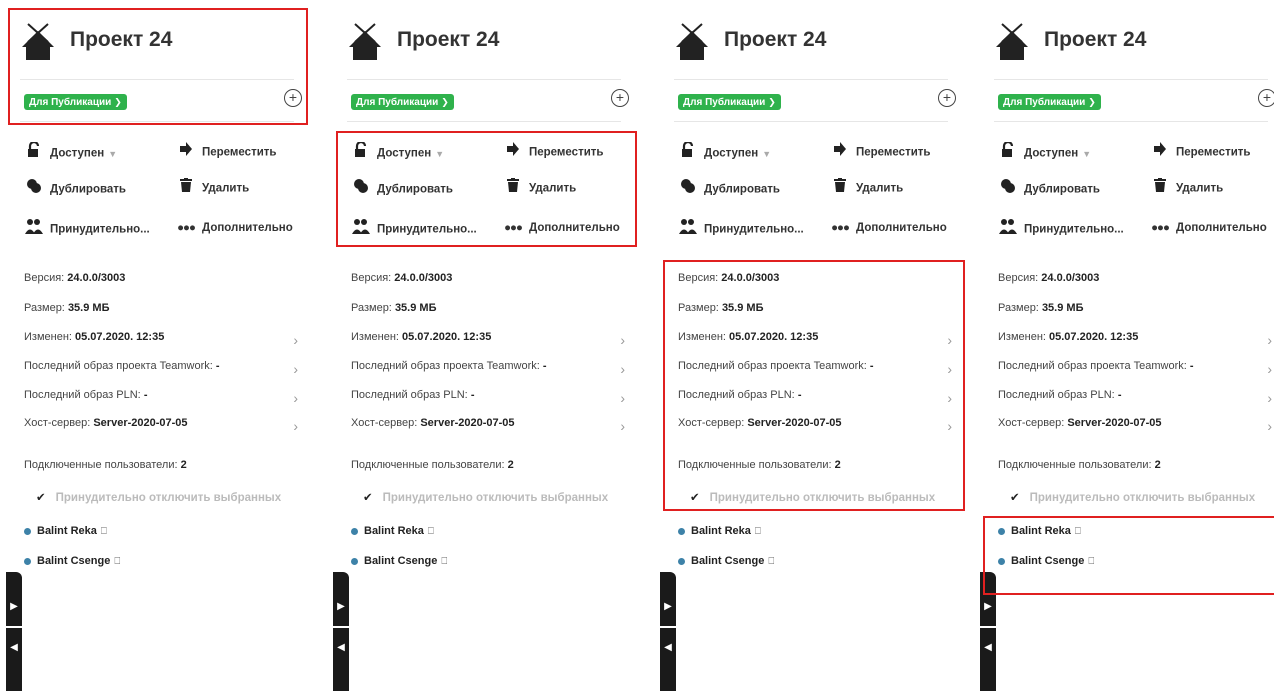 The width and height of the screenshot is (1274, 691). What do you see at coordinates (88, 189) in the screenshot?
I see `duplicate-label: Дублировать` at bounding box center [88, 189].